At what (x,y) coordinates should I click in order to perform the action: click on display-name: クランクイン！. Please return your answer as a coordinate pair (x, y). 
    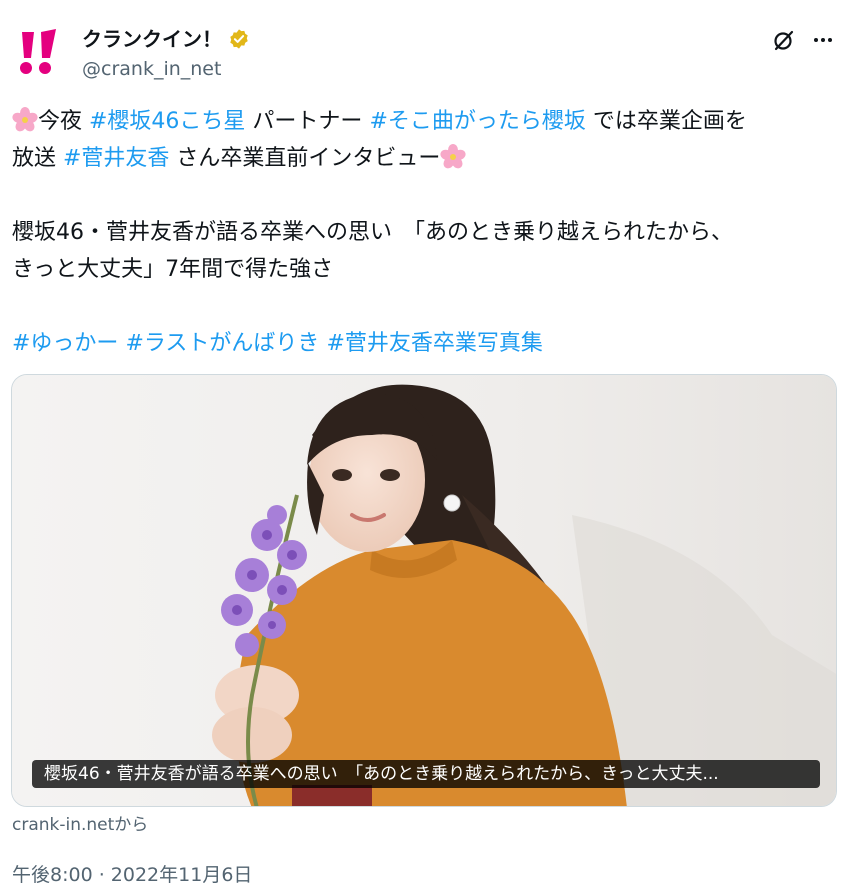
    Looking at the image, I should click on (152, 39).